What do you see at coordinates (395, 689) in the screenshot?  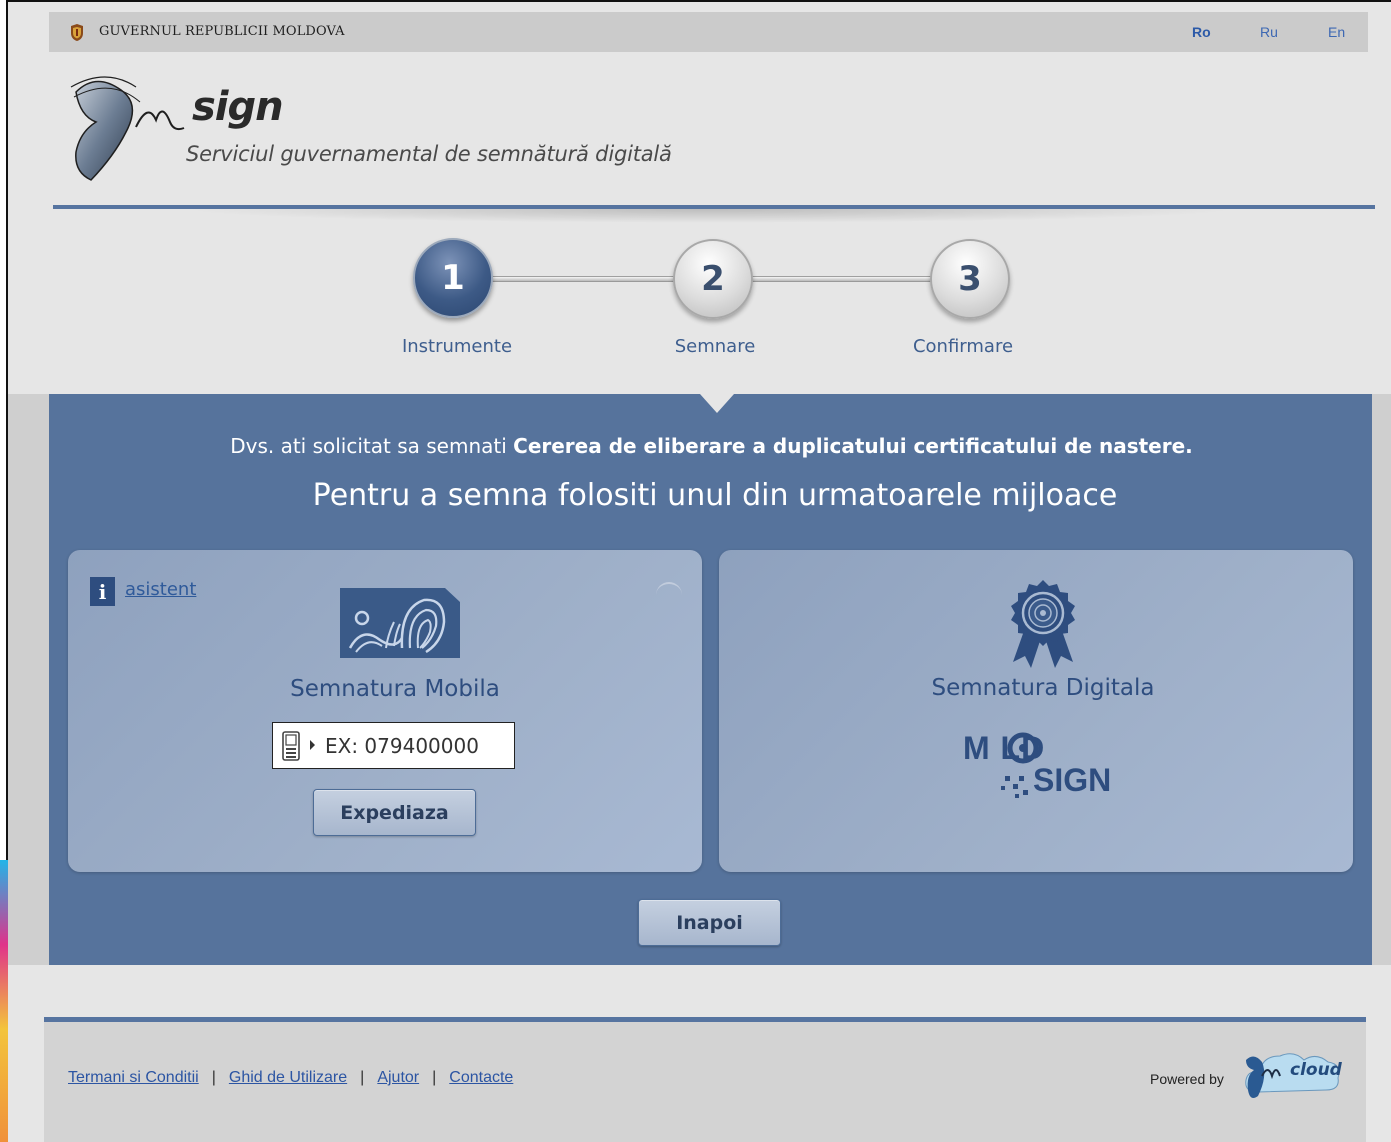 I see `mobile-signature-title: Semnatura Mobila` at bounding box center [395, 689].